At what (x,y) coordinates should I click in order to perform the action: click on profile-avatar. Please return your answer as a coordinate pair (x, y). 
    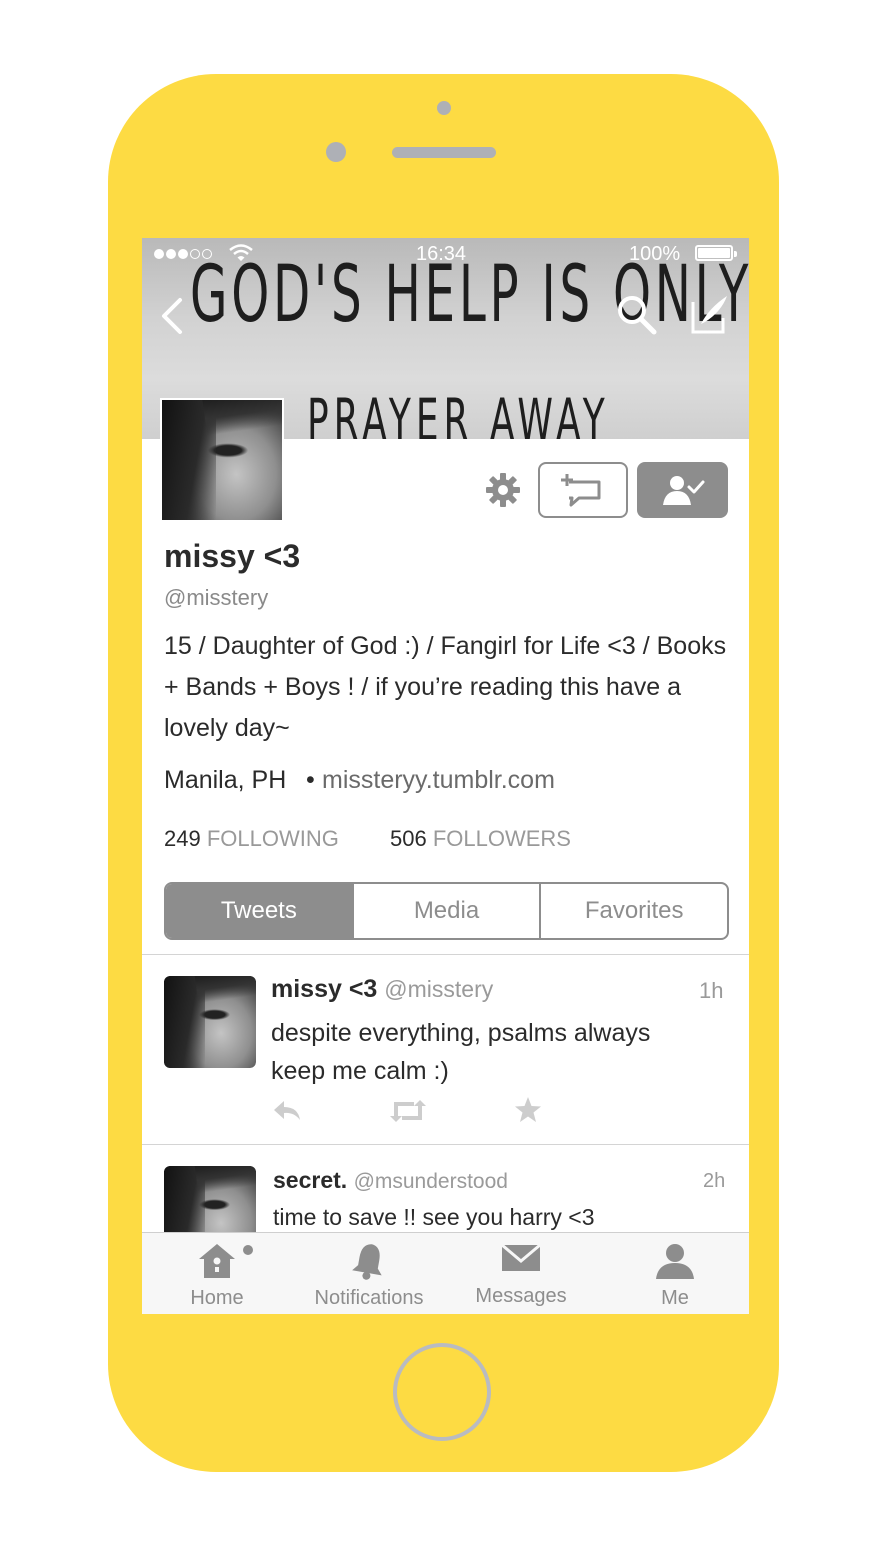
    Looking at the image, I should click on (222, 460).